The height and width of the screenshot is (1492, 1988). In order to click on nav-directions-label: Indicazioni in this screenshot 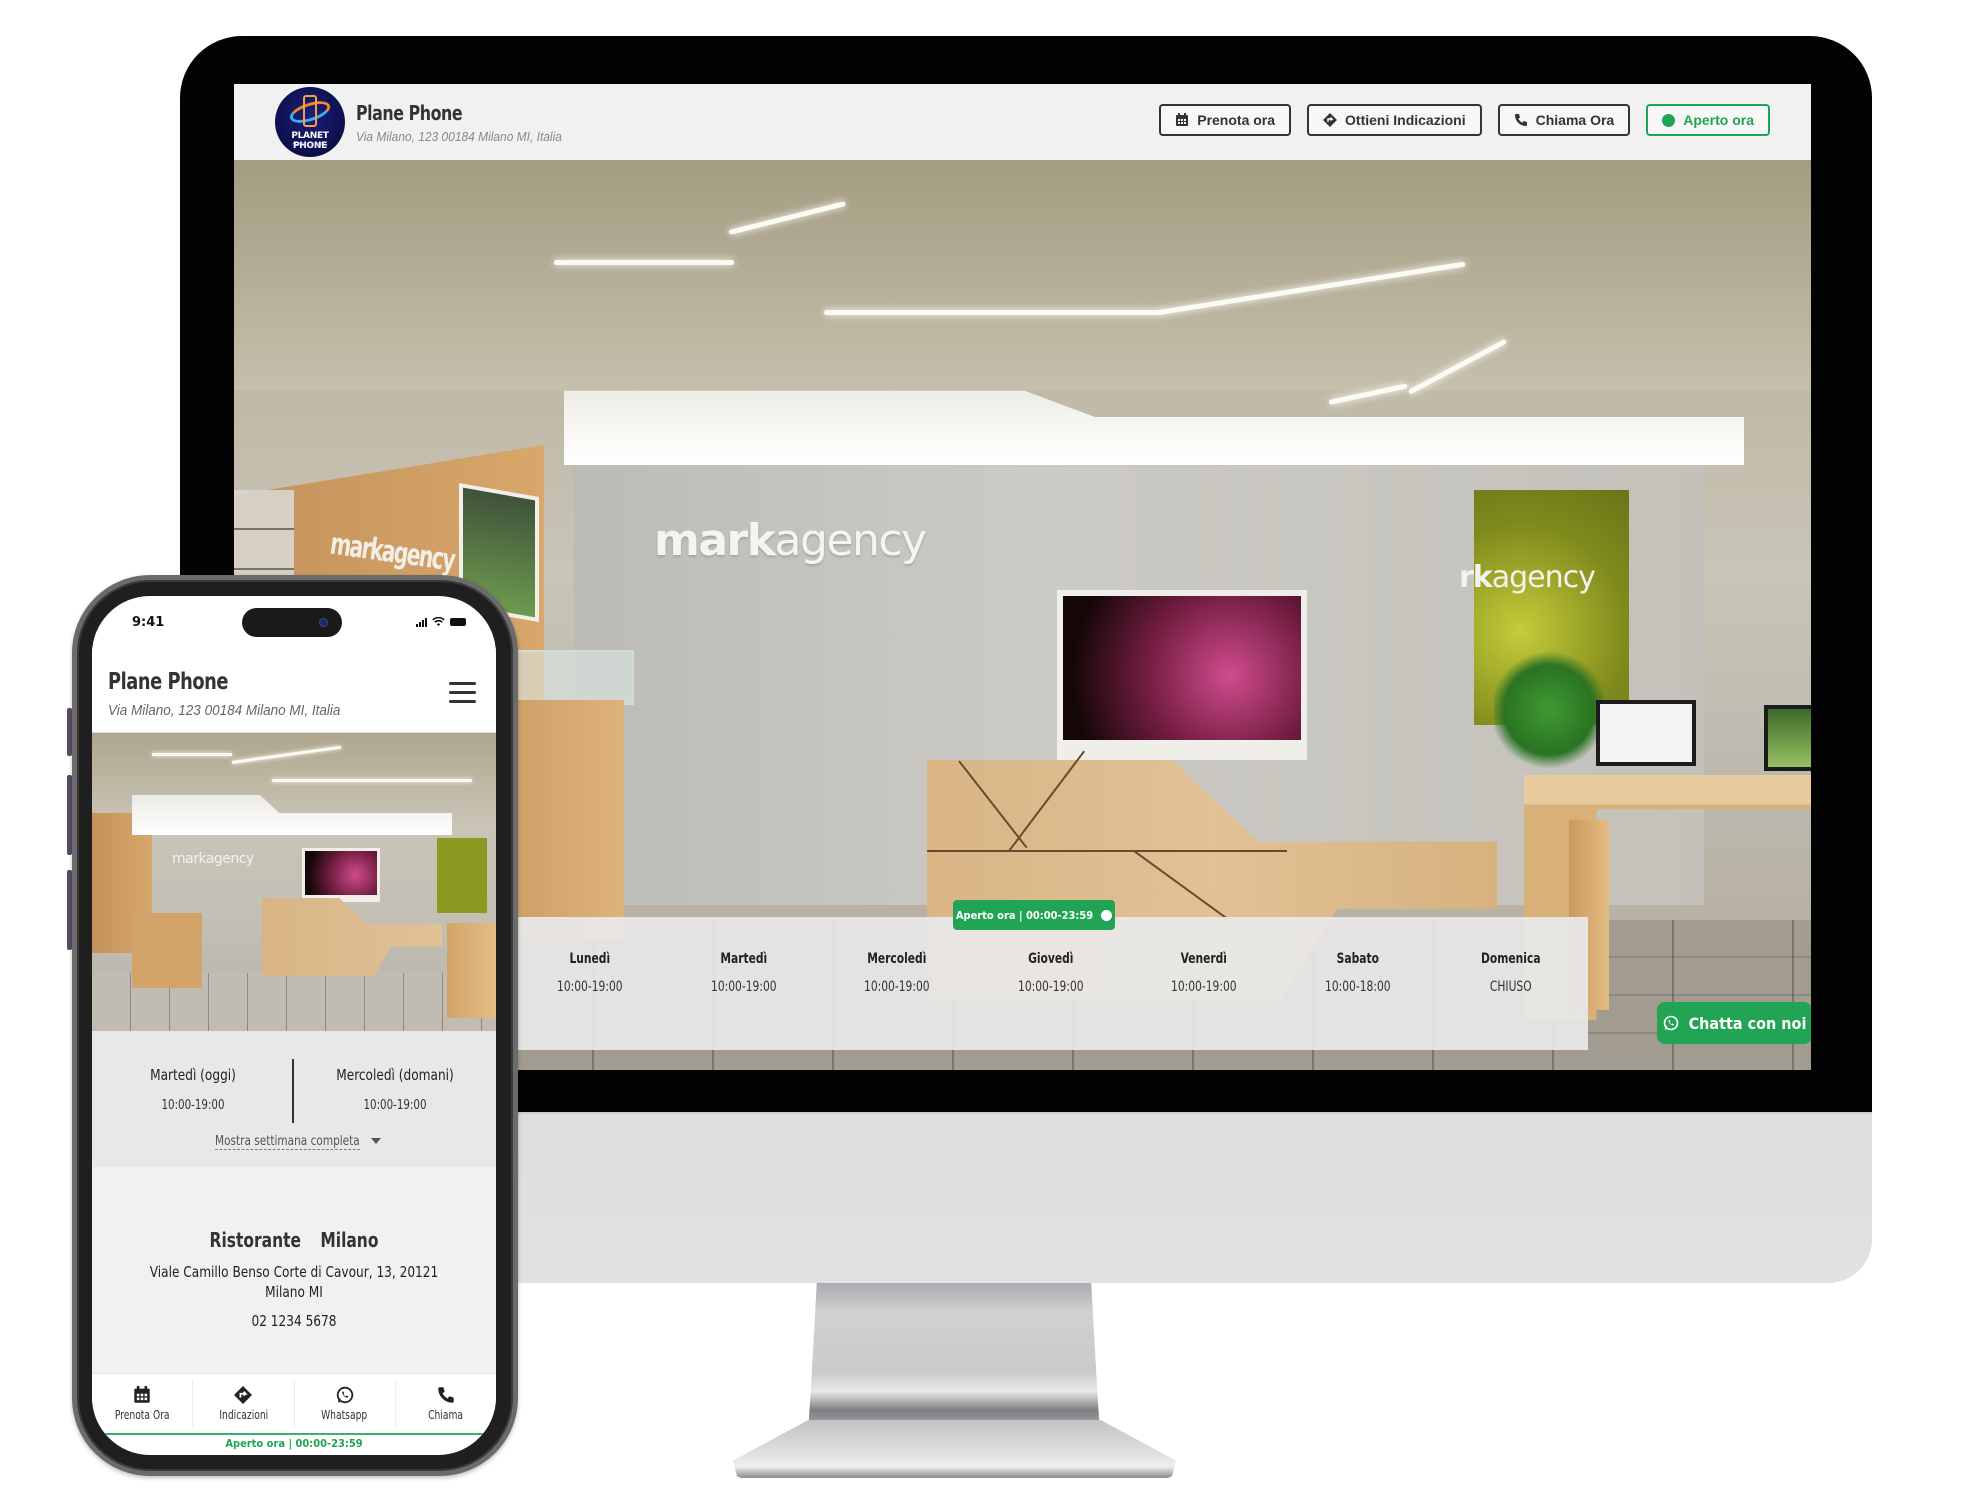, I will do `click(243, 1415)`.